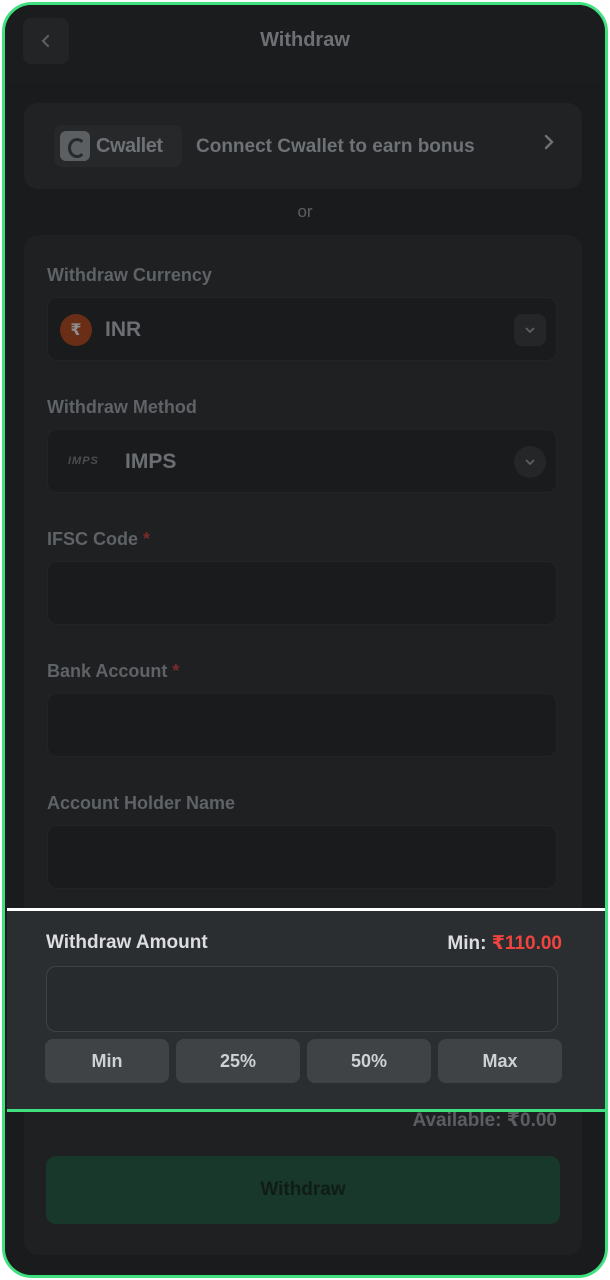 The width and height of the screenshot is (610, 1280). I want to click on bank-account-label: Bank Account *, so click(113, 671).